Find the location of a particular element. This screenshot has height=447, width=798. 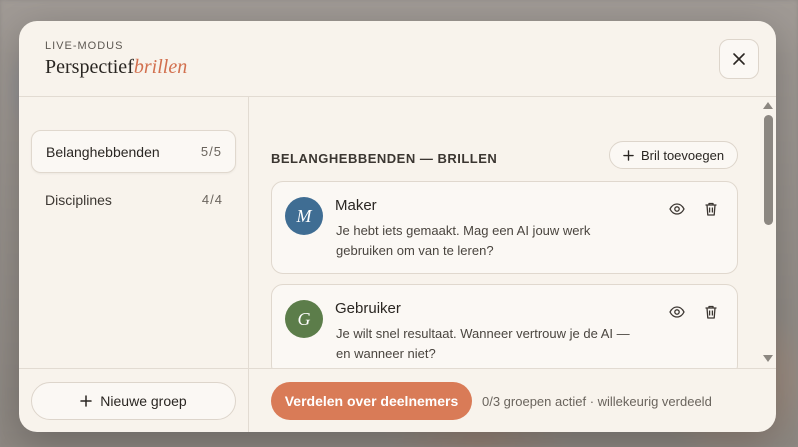

sidebar-item-count: 4/4 is located at coordinates (212, 199).